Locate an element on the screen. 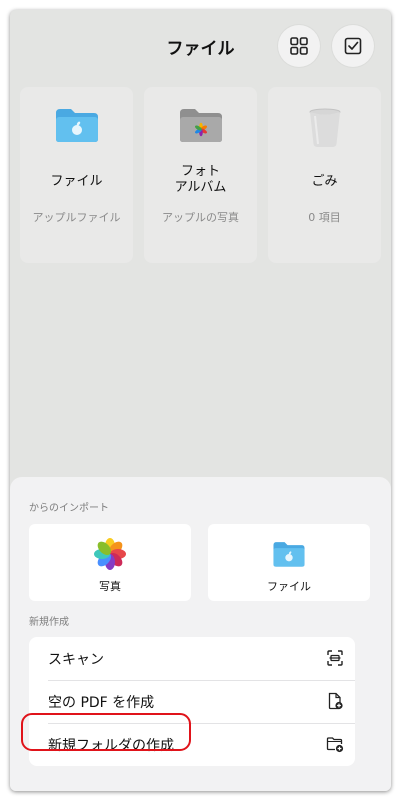 Image resolution: width=401 pixels, height=801 pixels. new-folder-icon is located at coordinates (335, 745).